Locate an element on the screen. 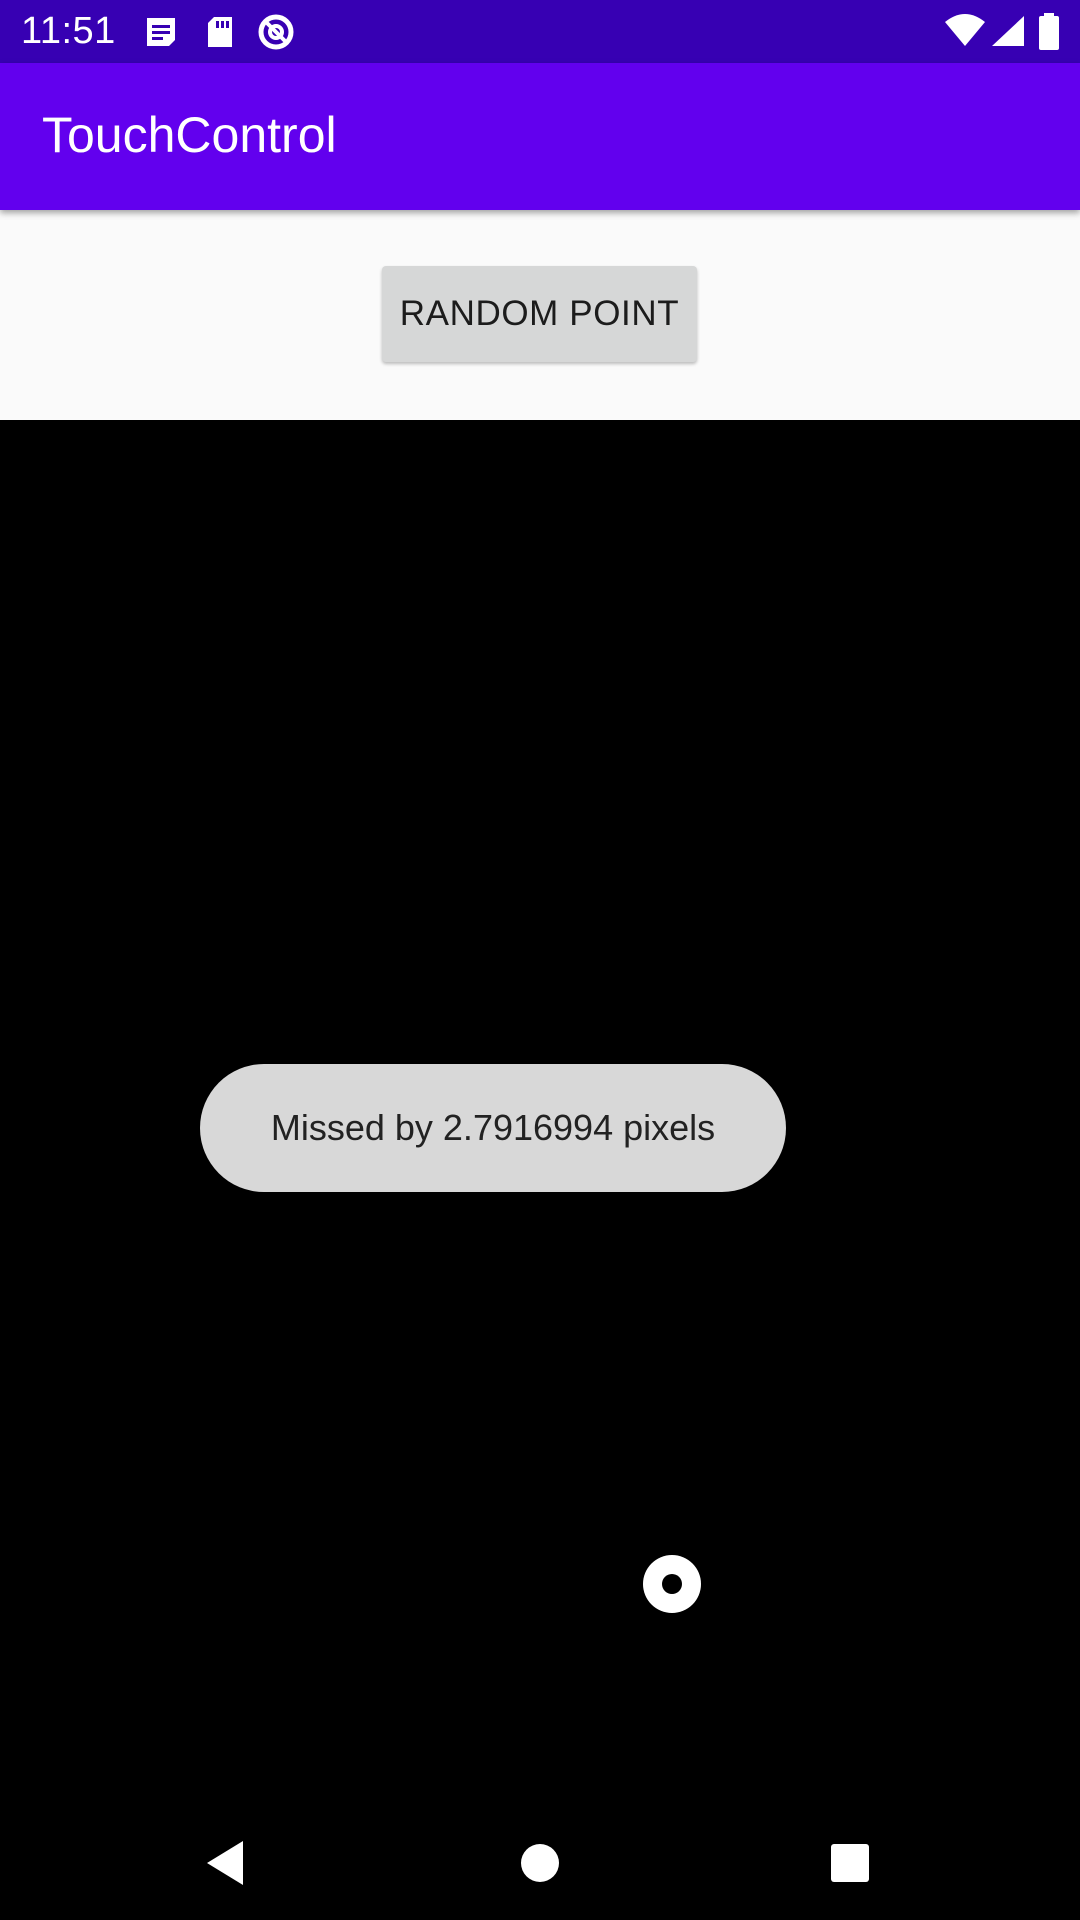  back-icon is located at coordinates (225, 1863).